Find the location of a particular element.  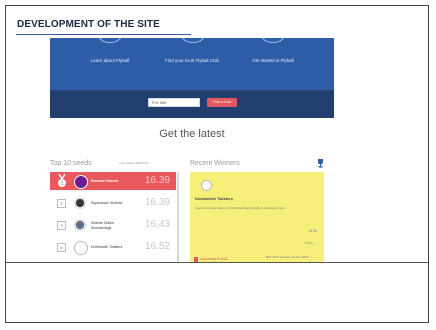

trophy-icon is located at coordinates (320, 163).